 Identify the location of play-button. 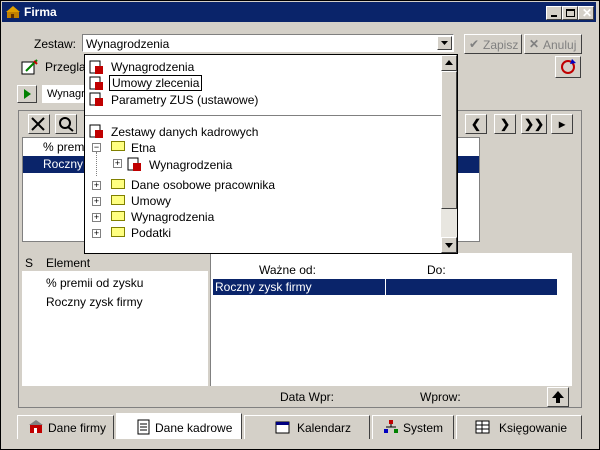
(27, 94).